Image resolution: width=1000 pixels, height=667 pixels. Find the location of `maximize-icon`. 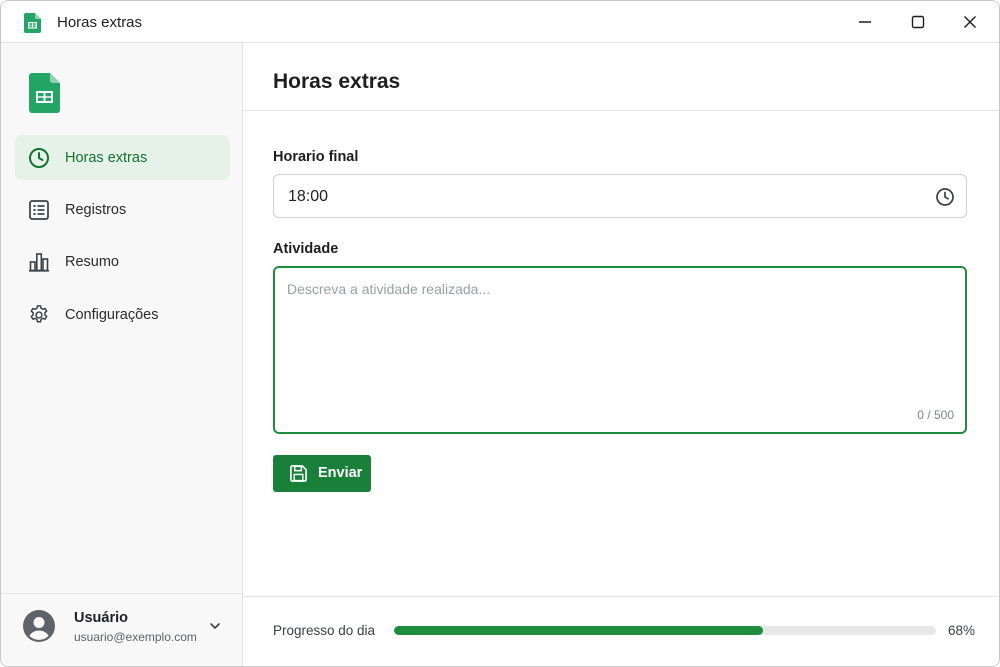

maximize-icon is located at coordinates (918, 22).